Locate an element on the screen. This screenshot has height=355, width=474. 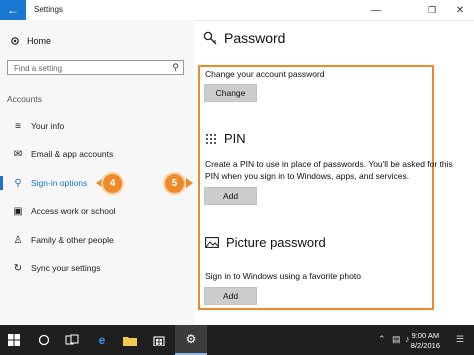
clock-time: 9:00 AM is located at coordinates (425, 335).